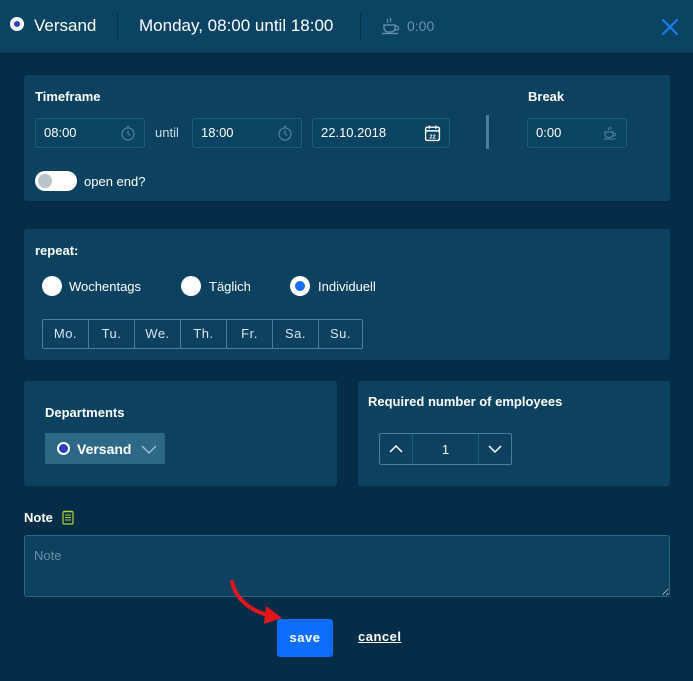 This screenshot has width=693, height=681. I want to click on open-end-toggle, so click(56, 181).